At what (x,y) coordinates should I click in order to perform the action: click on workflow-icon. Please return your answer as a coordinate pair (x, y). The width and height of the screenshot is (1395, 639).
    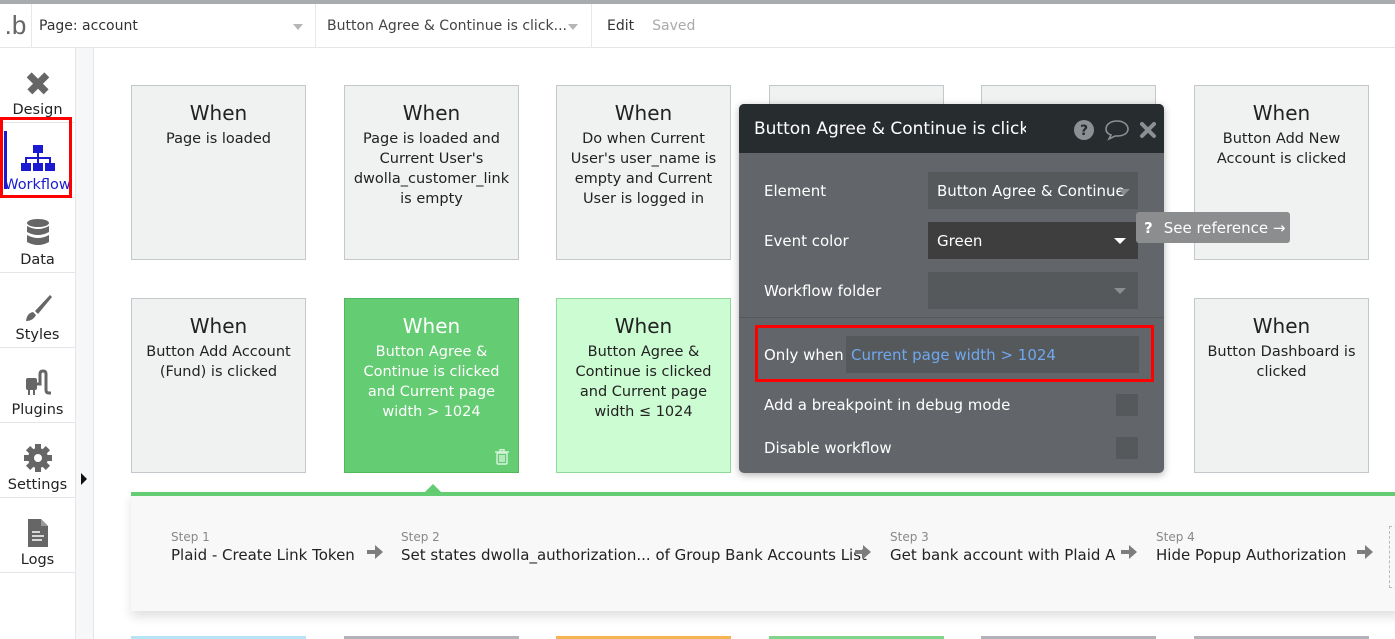
    Looking at the image, I should click on (37, 158).